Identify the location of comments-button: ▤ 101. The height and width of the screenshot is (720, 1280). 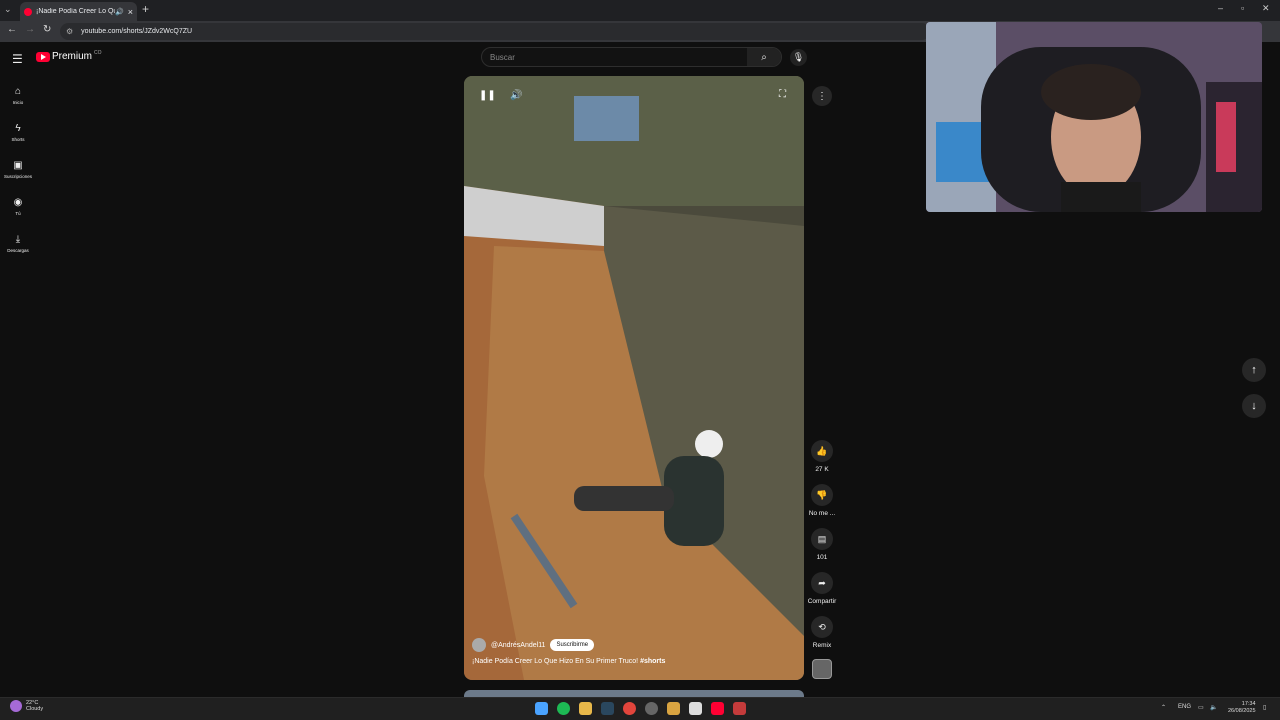
(822, 544).